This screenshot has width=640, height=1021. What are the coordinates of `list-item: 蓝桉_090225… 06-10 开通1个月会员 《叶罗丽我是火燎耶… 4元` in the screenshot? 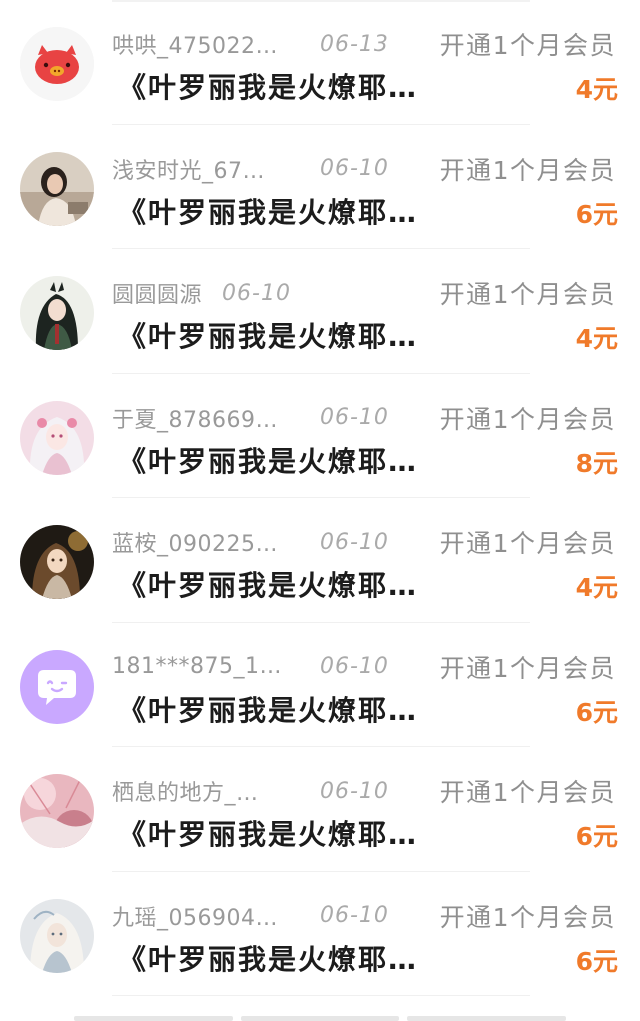 It's located at (320, 560).